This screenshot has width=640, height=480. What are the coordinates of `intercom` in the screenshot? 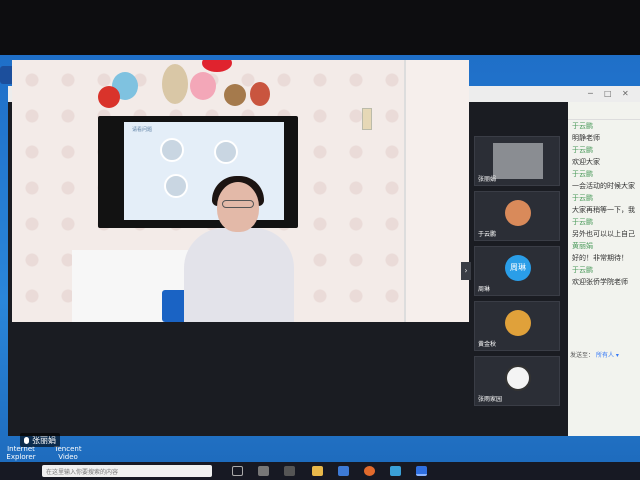 It's located at (367, 119).